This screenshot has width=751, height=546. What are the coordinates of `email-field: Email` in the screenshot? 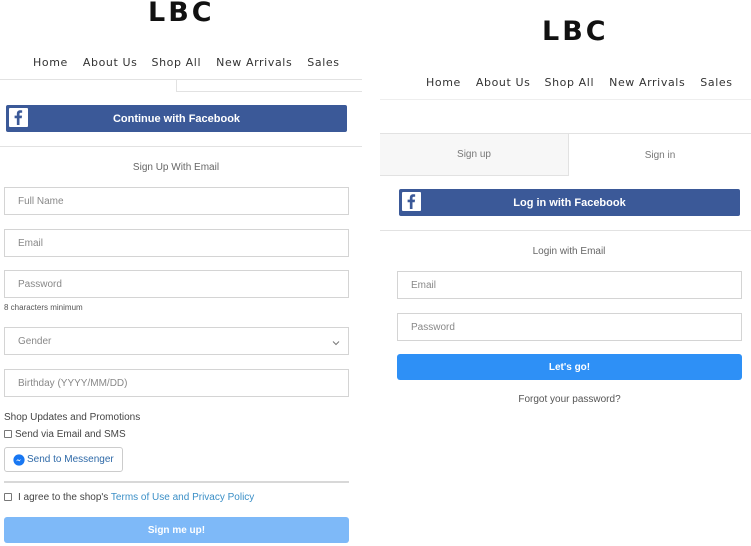 It's located at (176, 243).